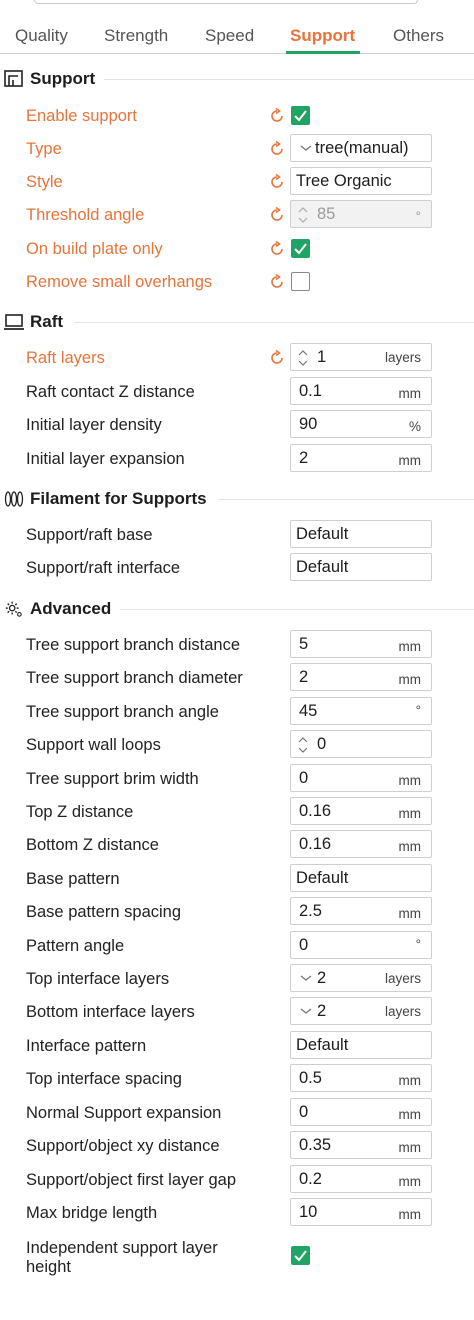  Describe the element at coordinates (308, 1212) in the screenshot. I see `max-bridge-length-value: 10` at that location.